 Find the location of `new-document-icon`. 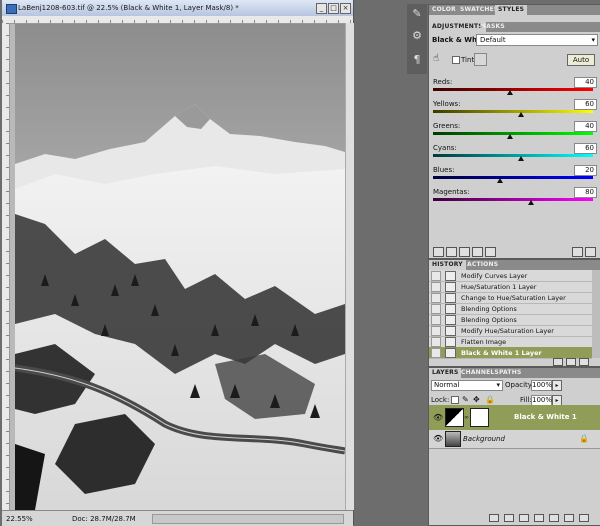

new-document-icon is located at coordinates (558, 362).